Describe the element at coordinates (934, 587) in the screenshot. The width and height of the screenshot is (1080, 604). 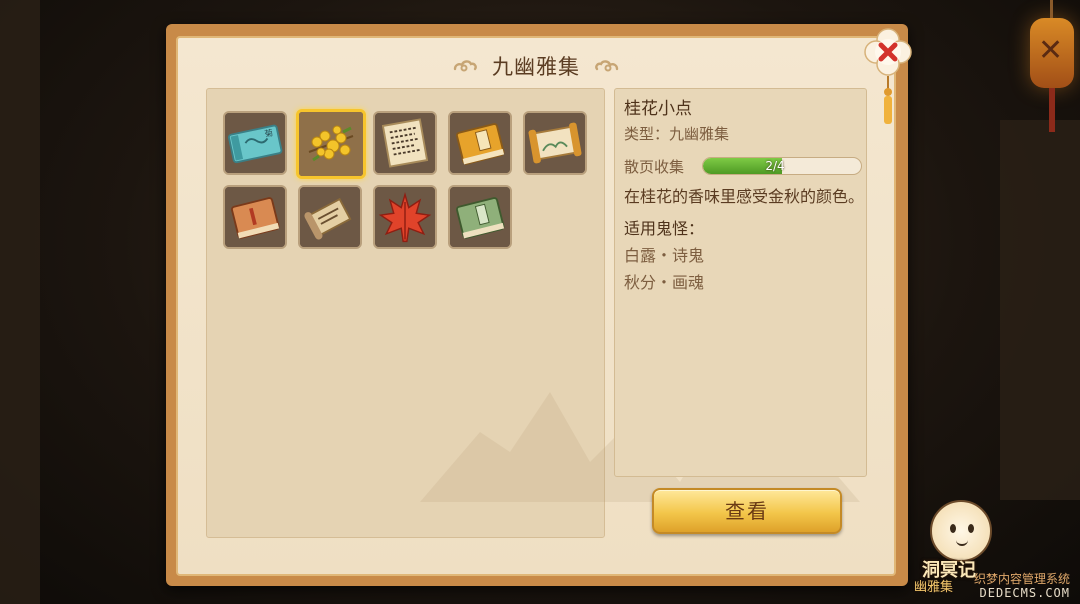
I see `mascot-sublabel: 幽雅集` at that location.